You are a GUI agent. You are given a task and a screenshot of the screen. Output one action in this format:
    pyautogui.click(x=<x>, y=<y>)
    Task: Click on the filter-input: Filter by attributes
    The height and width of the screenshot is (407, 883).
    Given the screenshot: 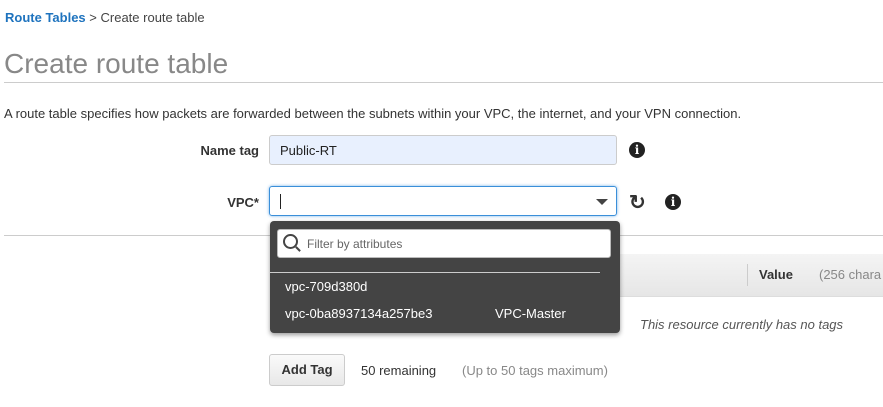 What is the action you would take?
    pyautogui.click(x=444, y=243)
    